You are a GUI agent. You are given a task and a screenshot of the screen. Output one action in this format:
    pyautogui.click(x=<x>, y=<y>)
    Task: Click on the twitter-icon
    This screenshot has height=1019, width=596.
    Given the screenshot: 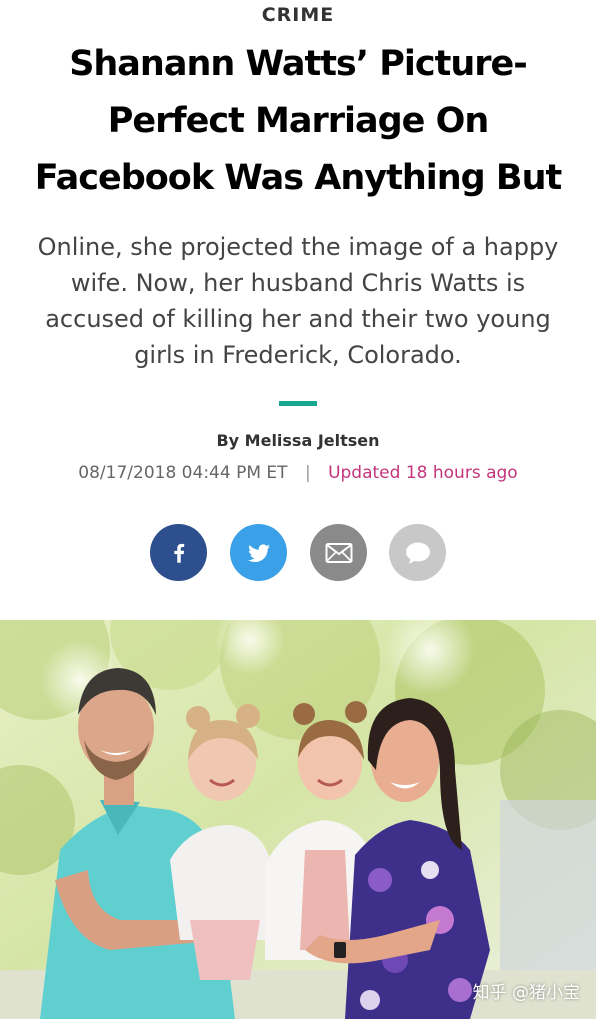 What is the action you would take?
    pyautogui.click(x=258, y=552)
    